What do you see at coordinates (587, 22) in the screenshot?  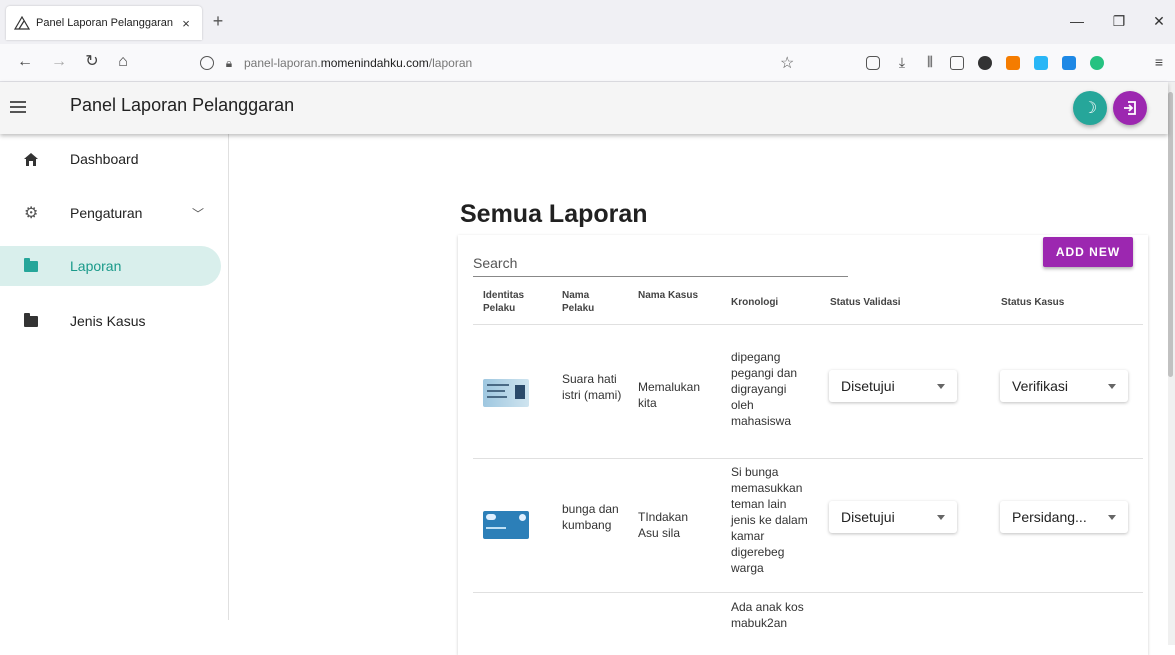 I see `browser-tab-bar: Panel Laporan Pelanggaran × + — ❐ ✕` at bounding box center [587, 22].